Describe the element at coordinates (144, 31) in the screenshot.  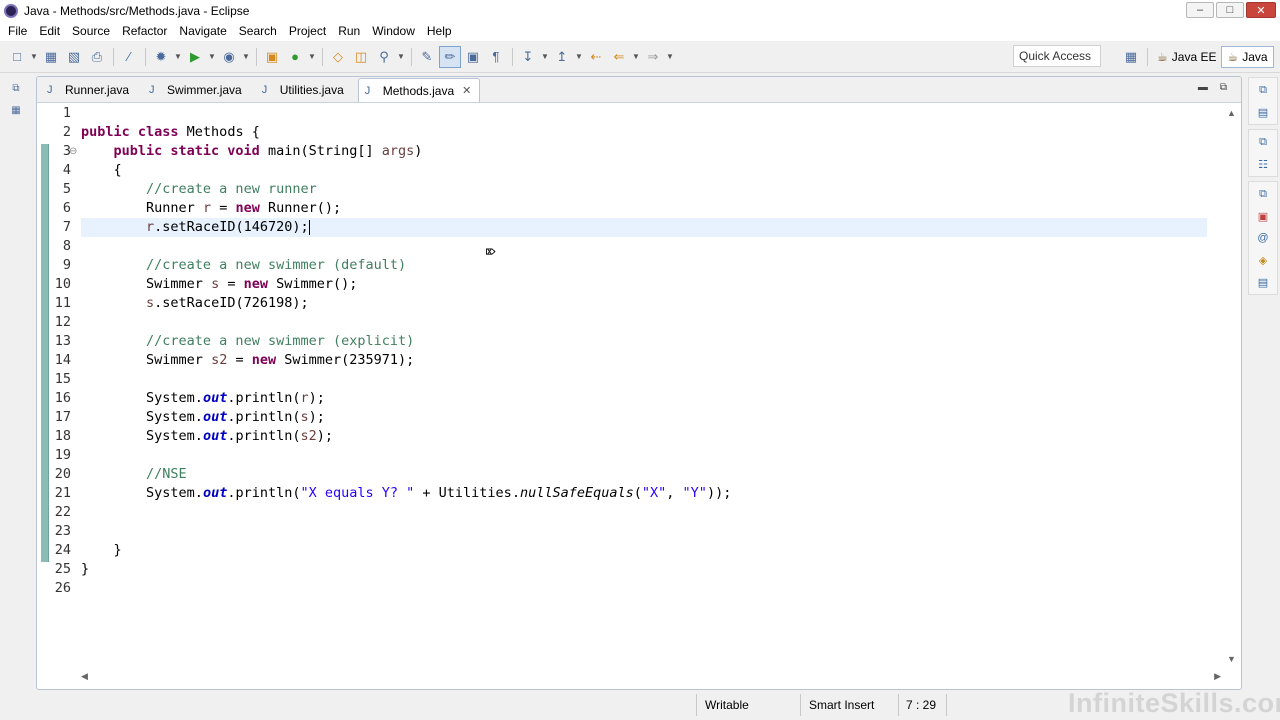
I see `menu-refactor: Refactor` at that location.